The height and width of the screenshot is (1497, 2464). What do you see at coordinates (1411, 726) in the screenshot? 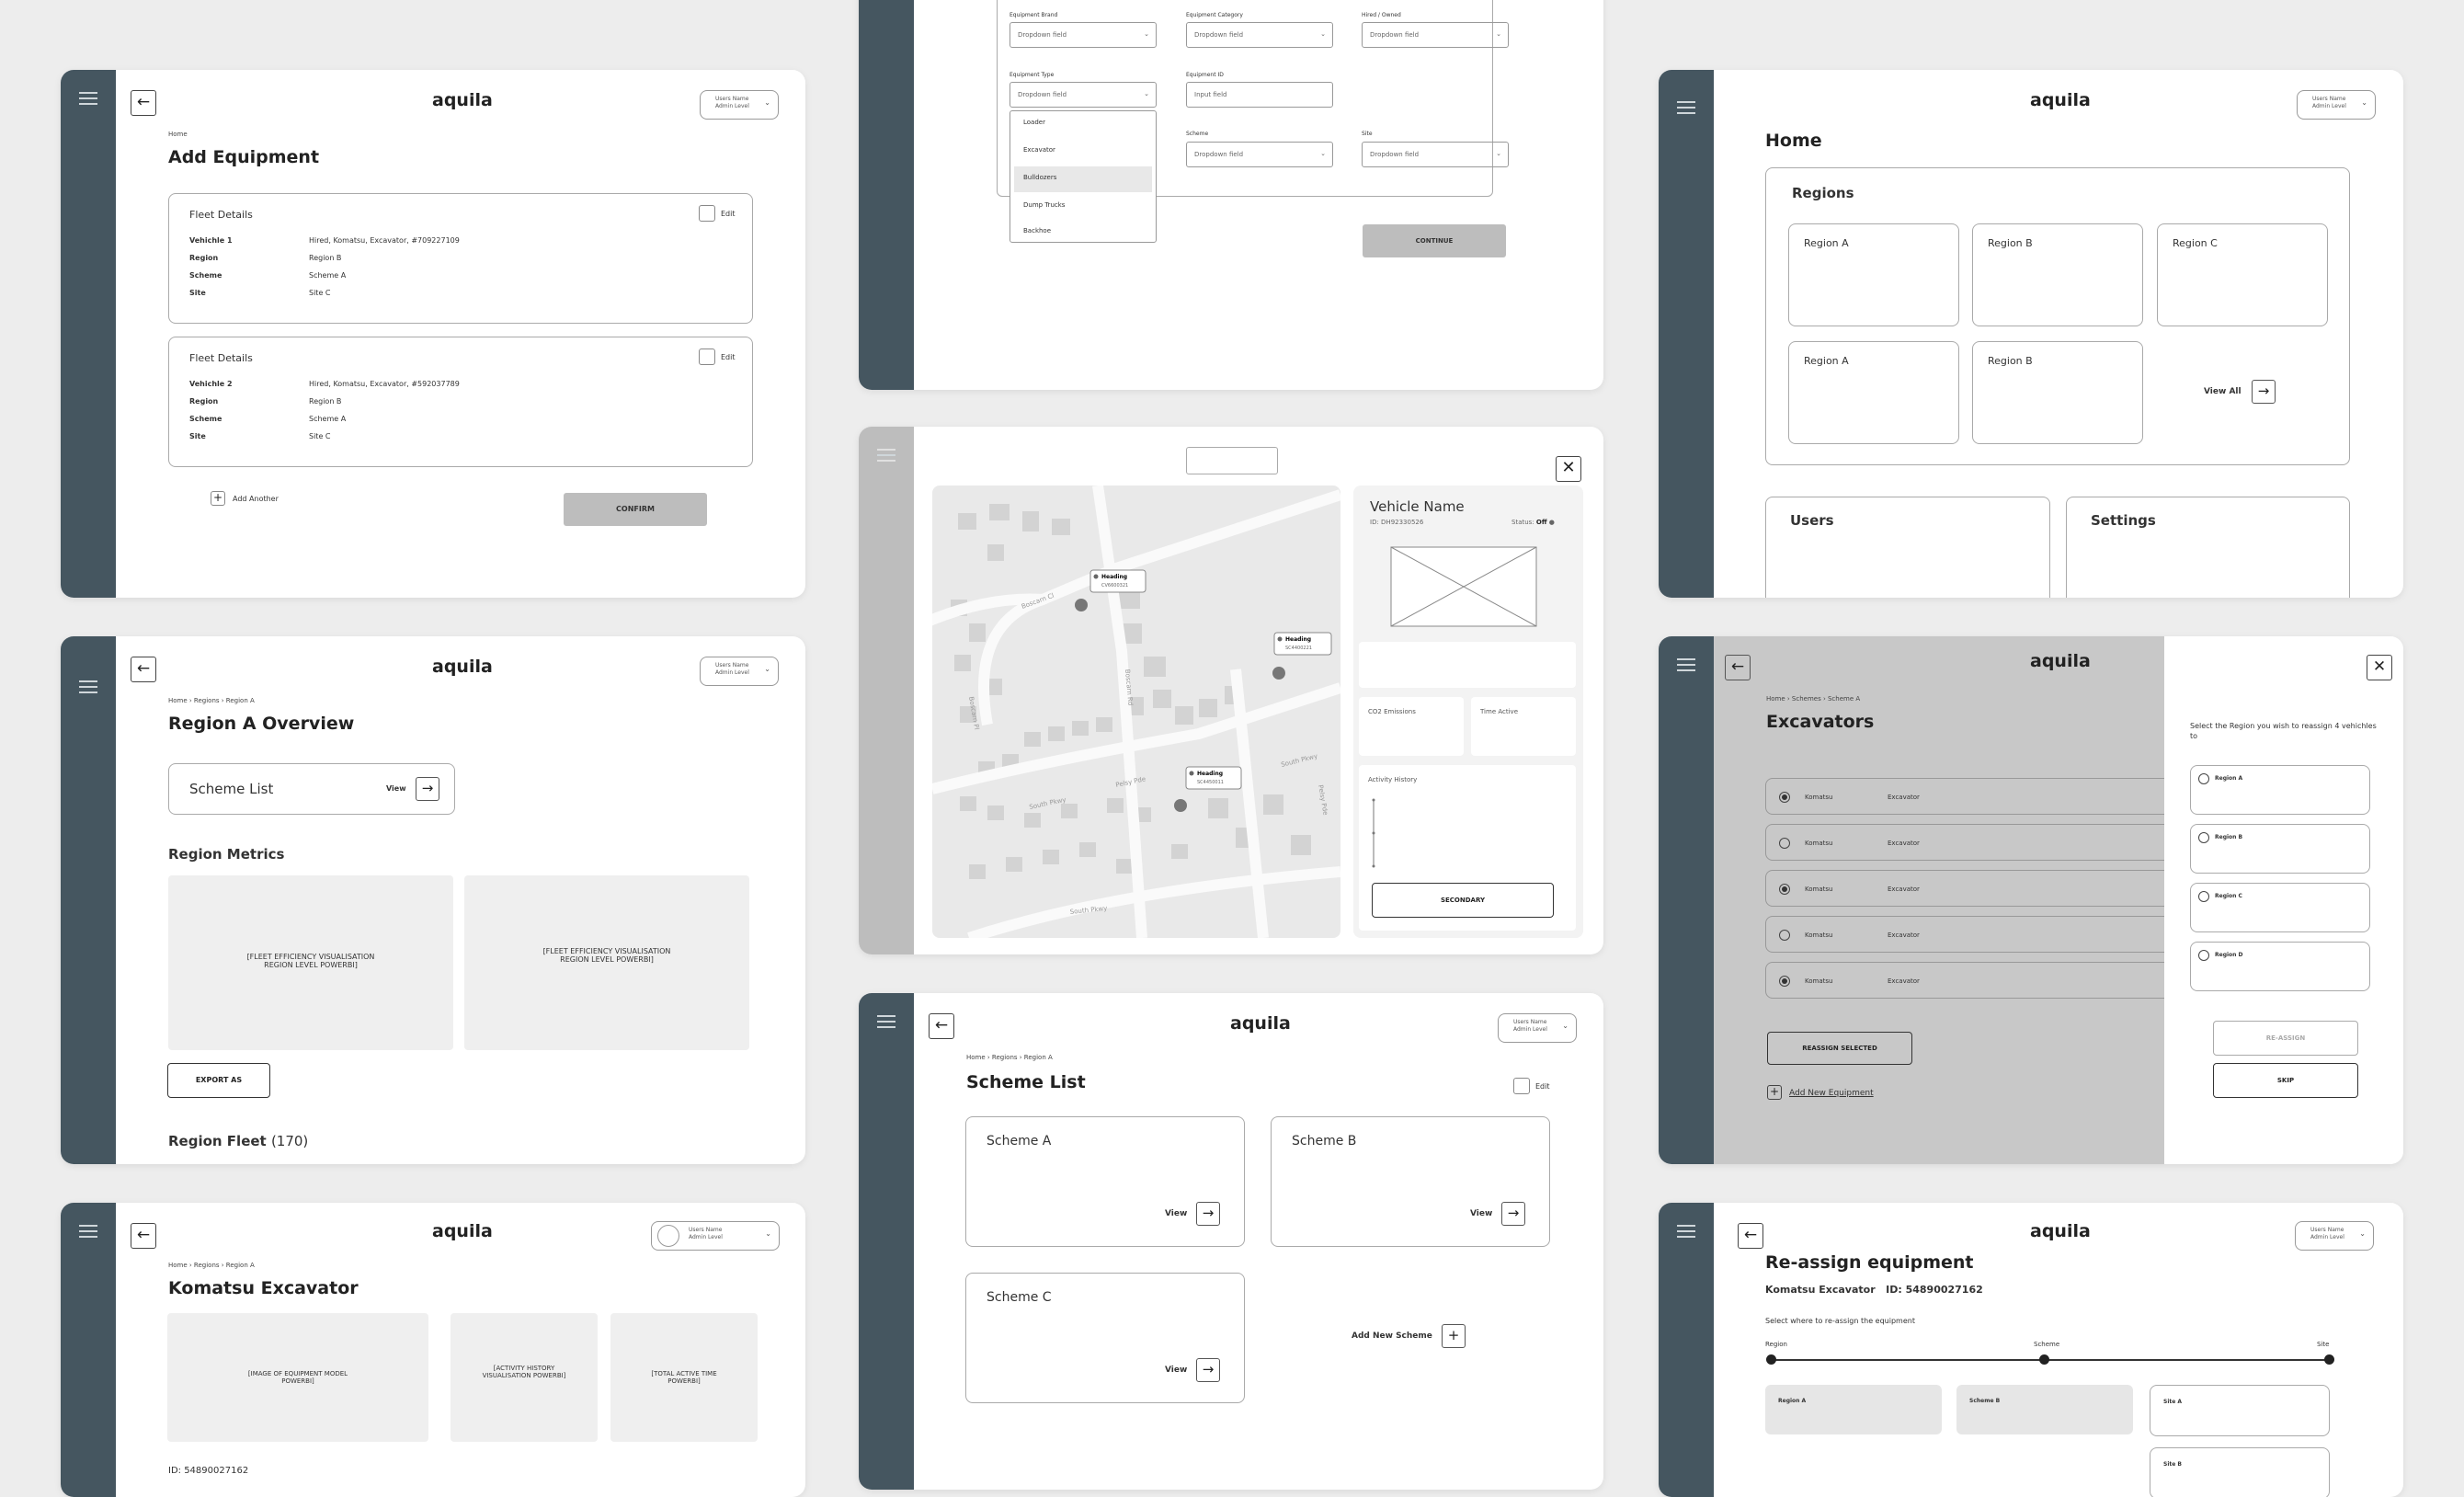
I see `co2-emissions-box: CO2 Emissions` at bounding box center [1411, 726].